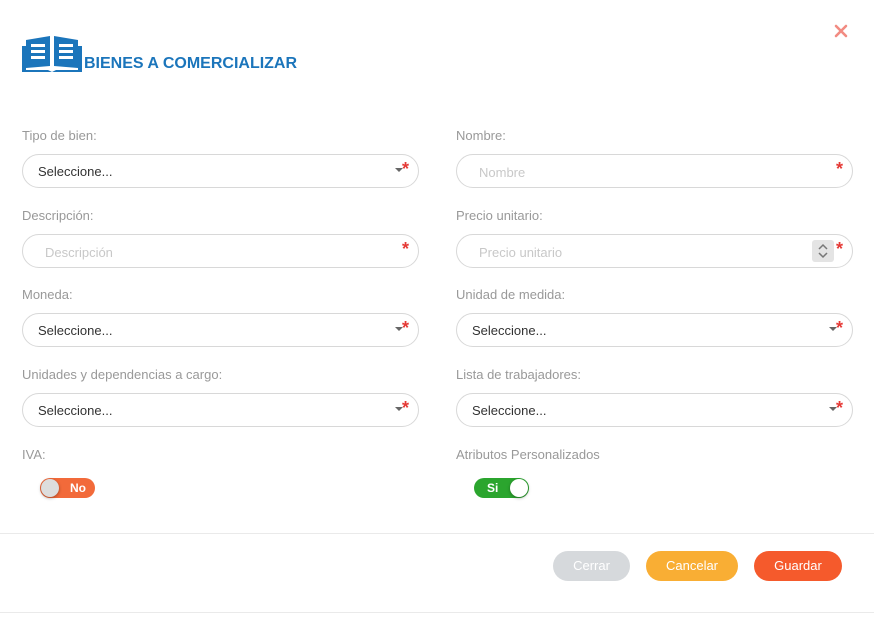  I want to click on lista-trabajadores-label: Lista de trabajadores:, so click(519, 374).